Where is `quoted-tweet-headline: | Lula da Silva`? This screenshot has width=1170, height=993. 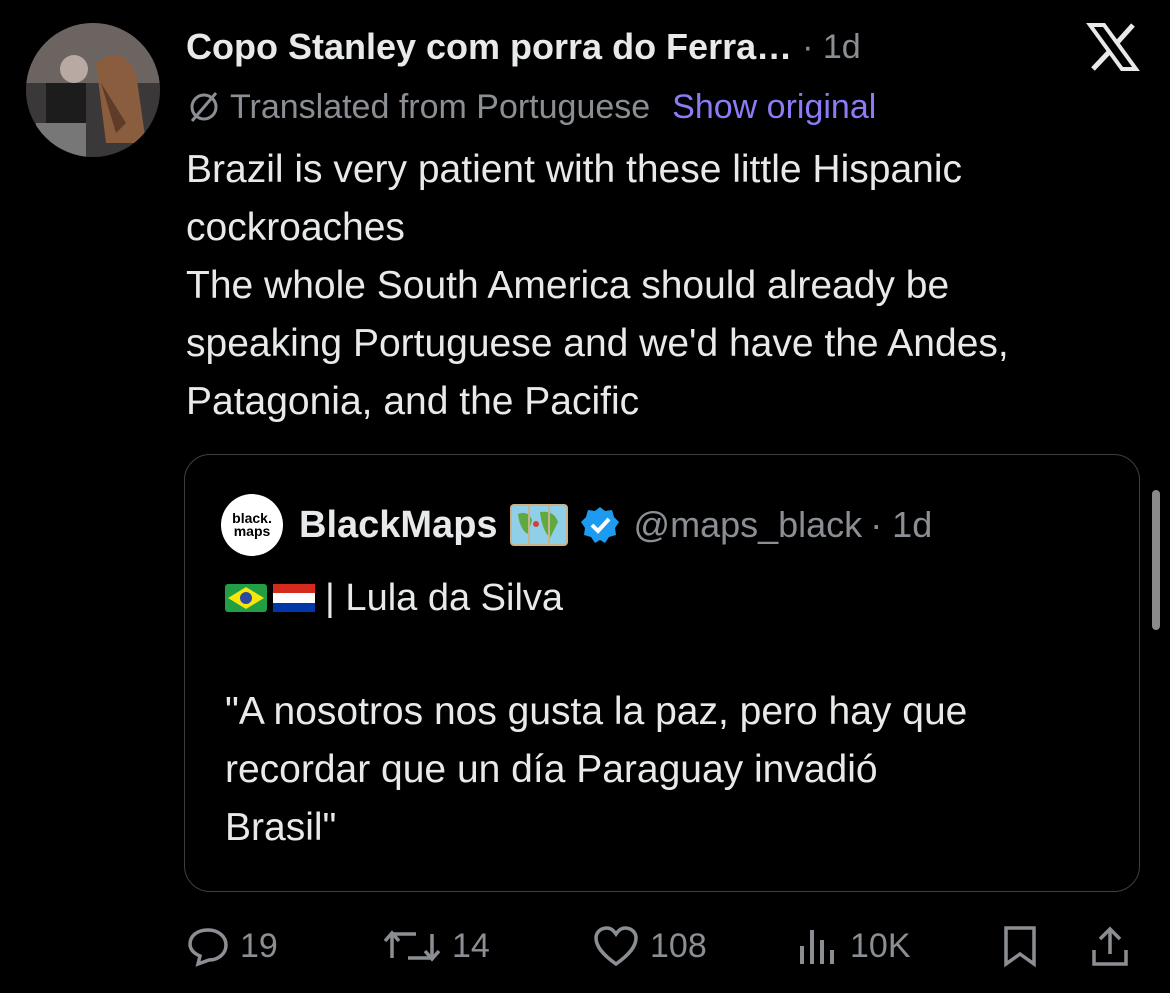 quoted-tweet-headline: | Lula da Silva is located at coordinates (444, 597).